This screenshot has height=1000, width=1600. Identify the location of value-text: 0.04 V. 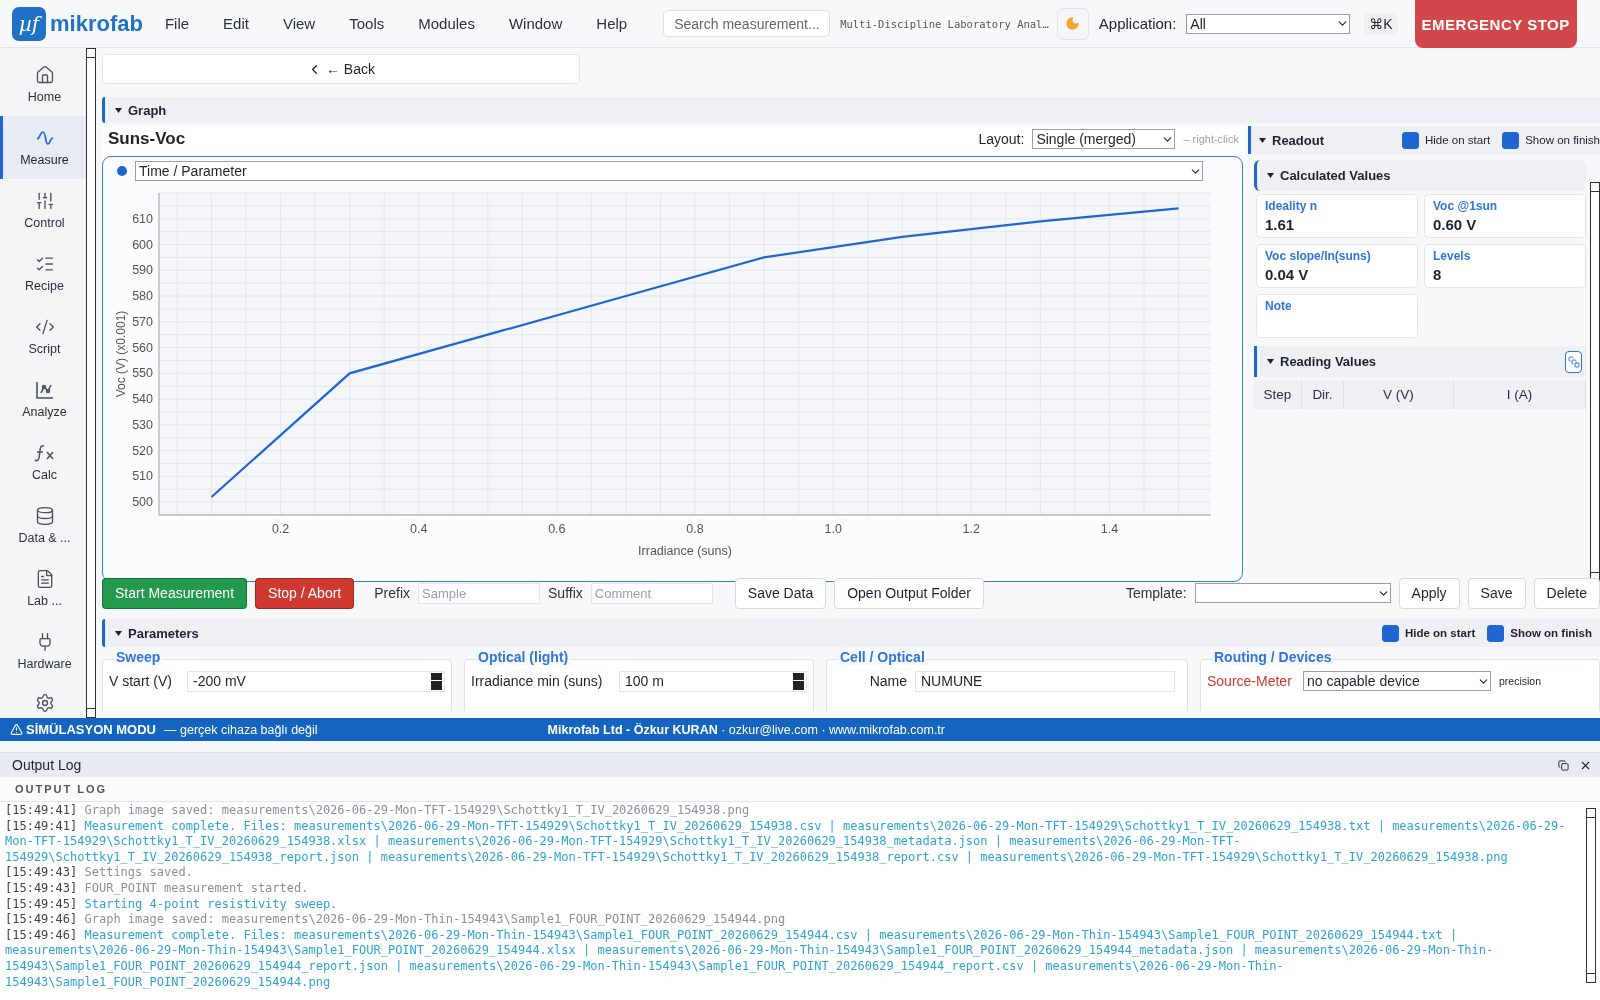
(1287, 274).